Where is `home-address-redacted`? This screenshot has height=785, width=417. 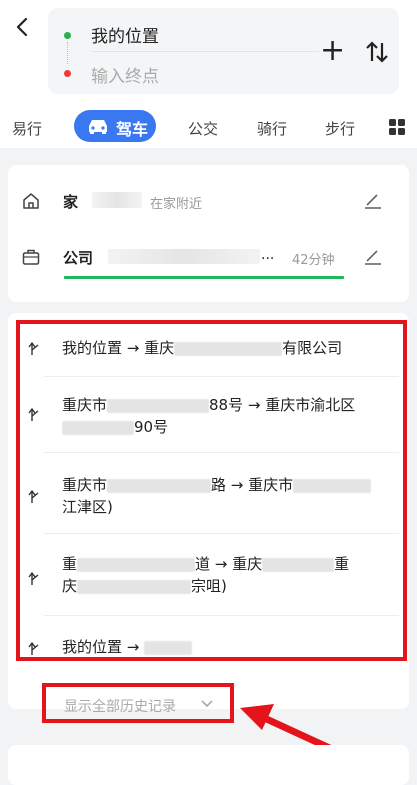
home-address-redacted is located at coordinates (117, 200).